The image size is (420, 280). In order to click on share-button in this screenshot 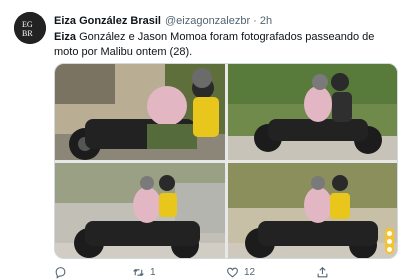, I will do `click(325, 272)`.